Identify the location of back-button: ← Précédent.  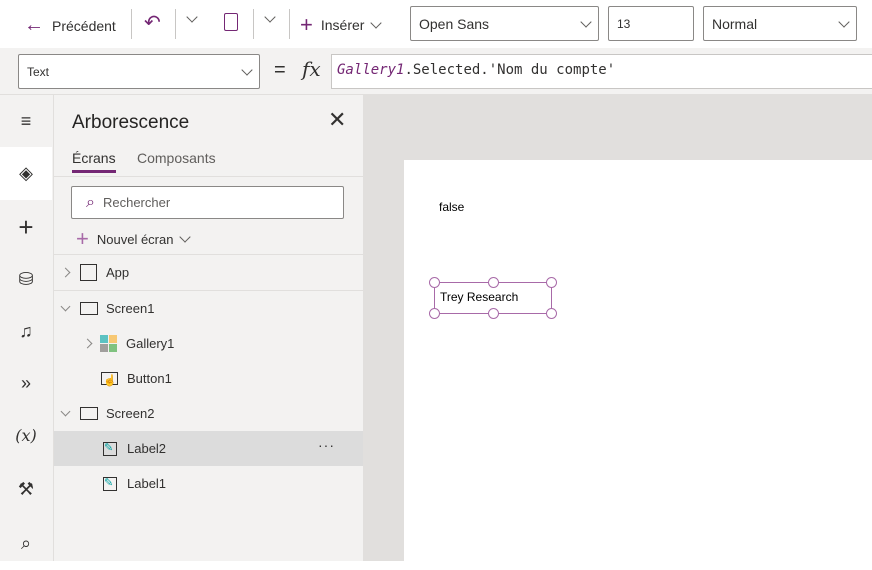
(70, 25).